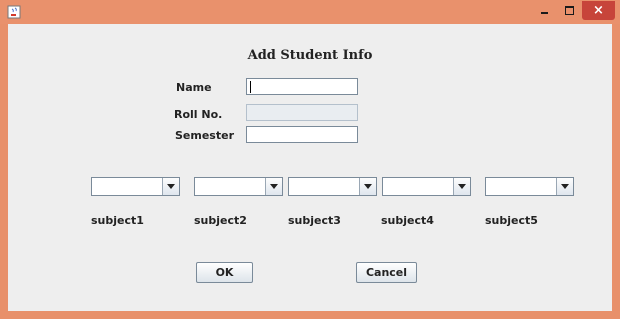 The image size is (620, 319). I want to click on subject1-dropdown, so click(135, 186).